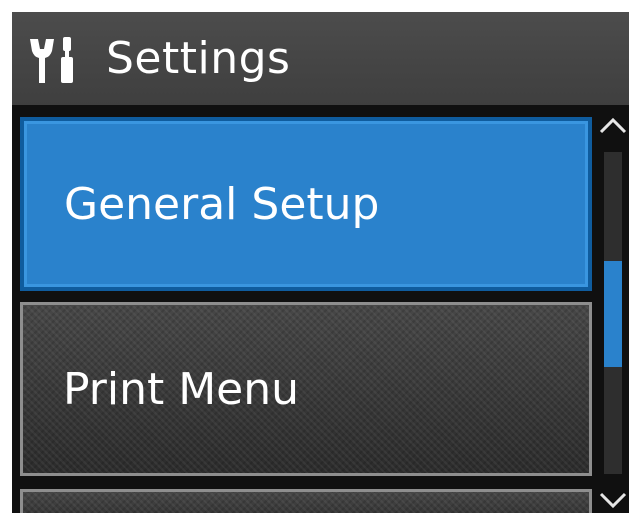 The image size is (629, 513). What do you see at coordinates (222, 204) in the screenshot?
I see `menu-item-label: General Setup` at bounding box center [222, 204].